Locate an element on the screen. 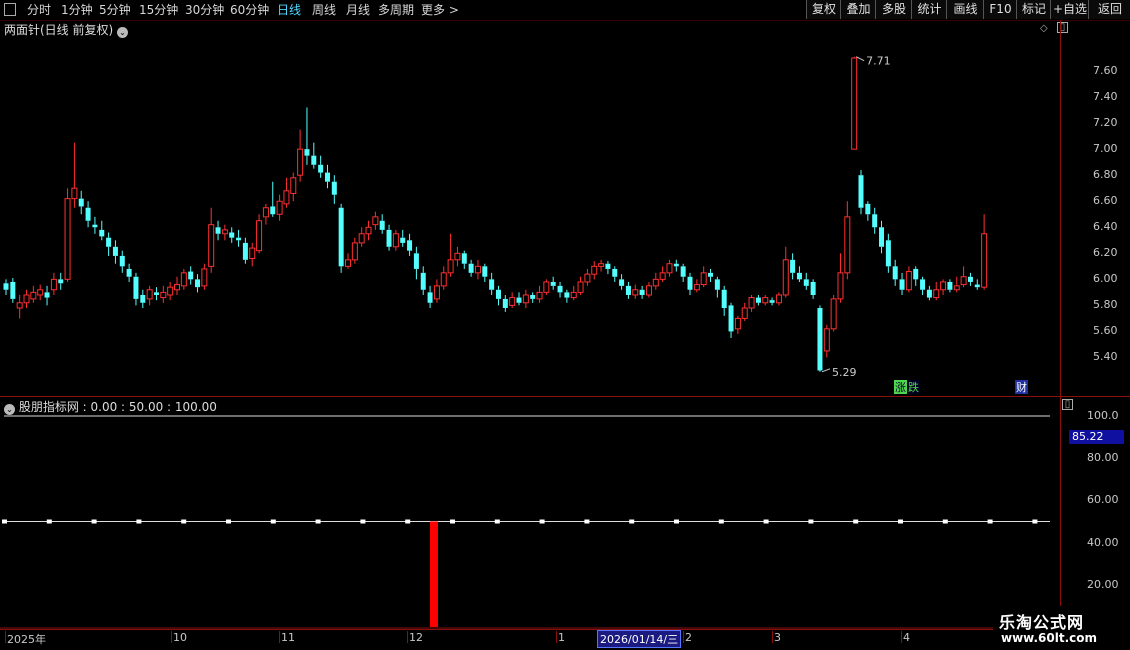 Image resolution: width=1130 pixels, height=650 pixels. date-tick is located at coordinates (772, 637).